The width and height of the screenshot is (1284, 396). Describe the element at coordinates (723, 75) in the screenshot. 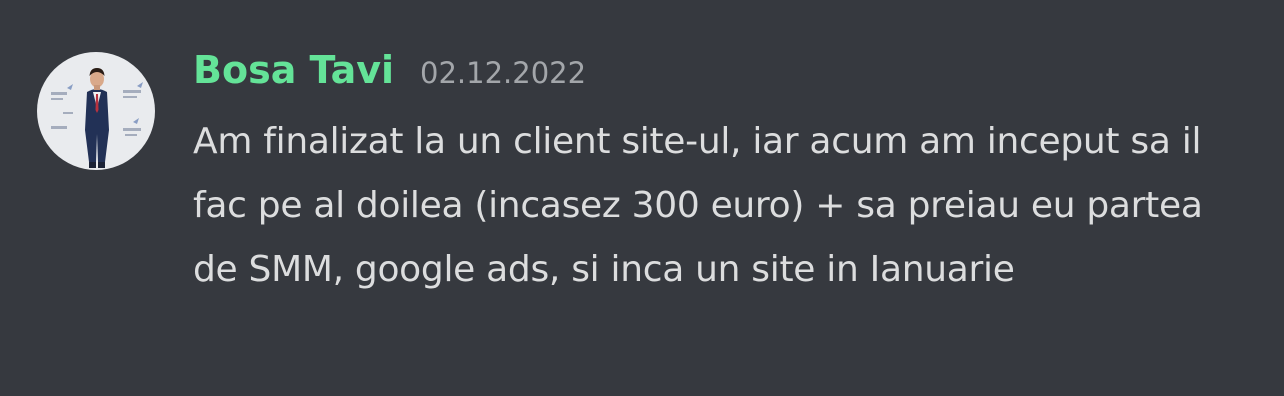

I see `message-header: Bosa Tavi 02.12.2022` at that location.